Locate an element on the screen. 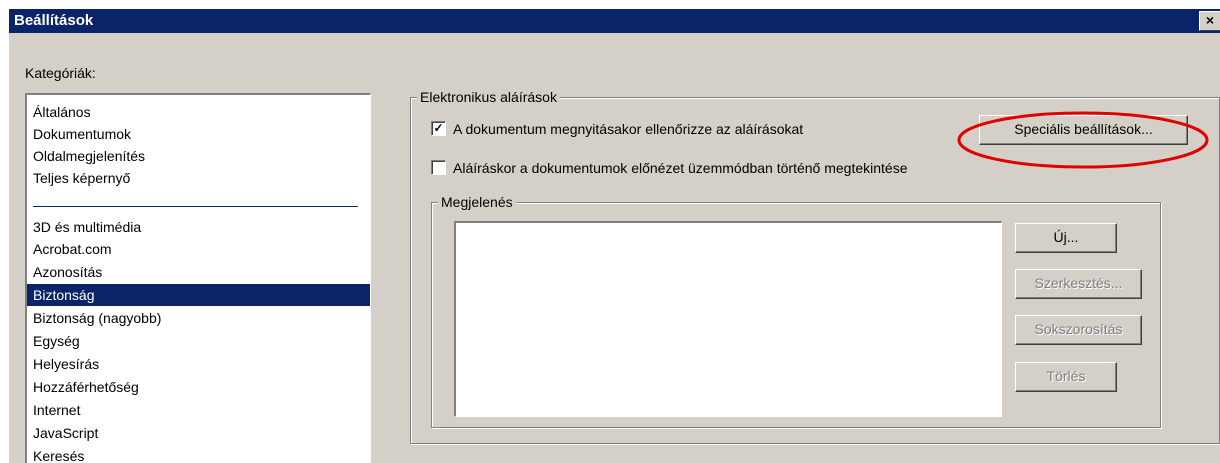 This screenshot has height=463, width=1220. category-item-full-screen: Teljes képernyő is located at coordinates (198, 178).